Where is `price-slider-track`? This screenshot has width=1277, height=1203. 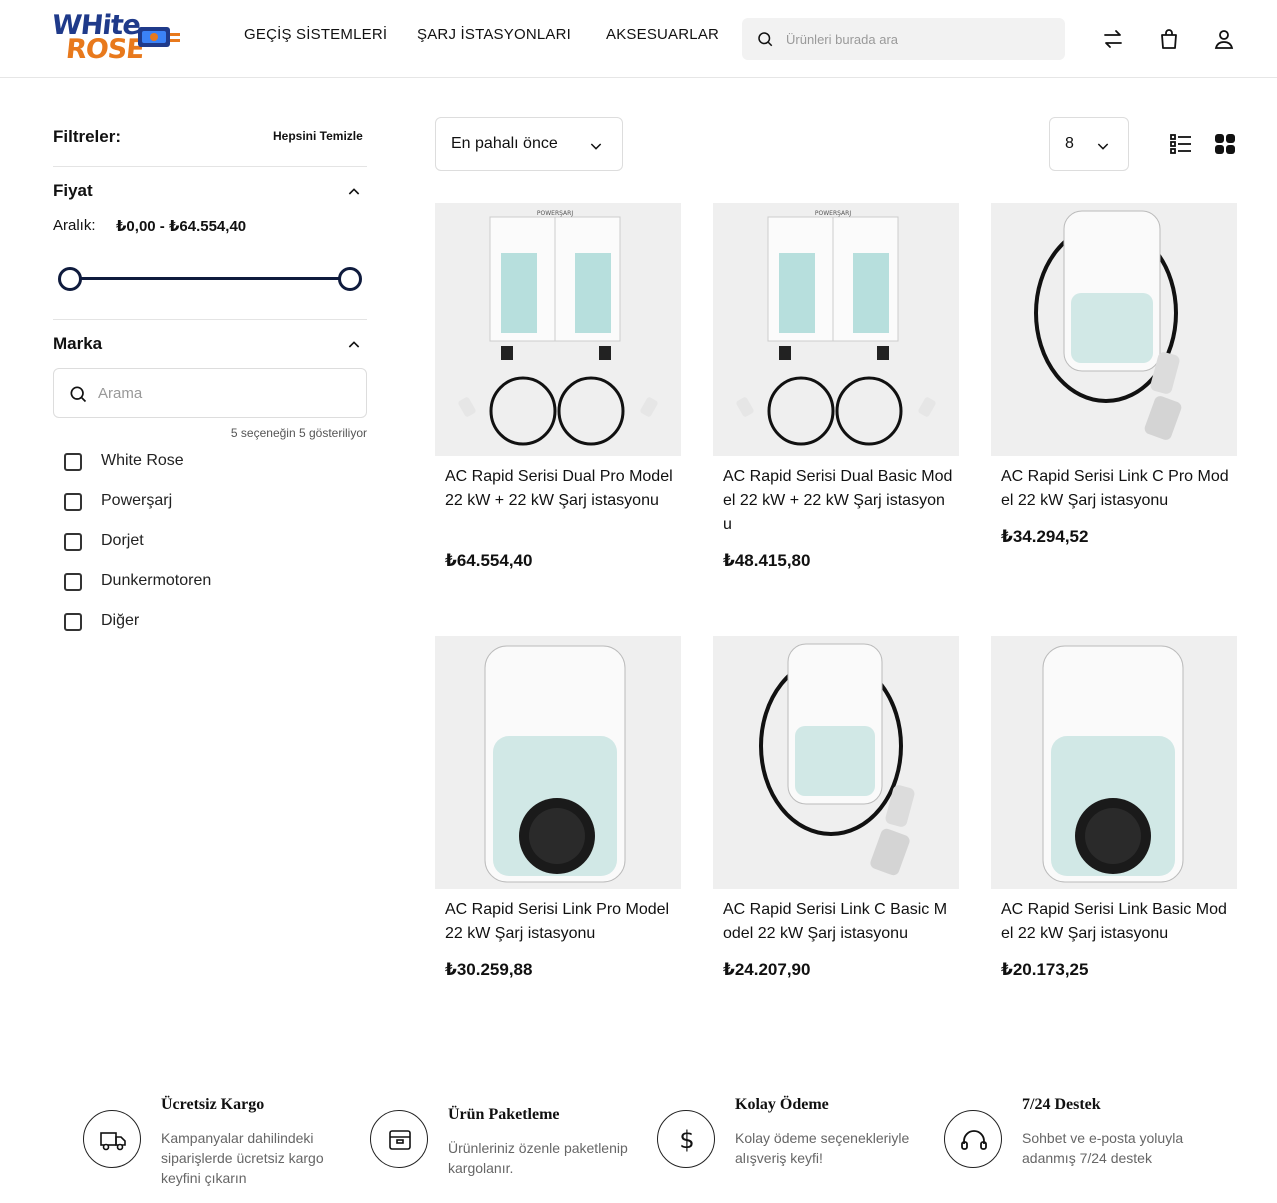
price-slider-track is located at coordinates (210, 278).